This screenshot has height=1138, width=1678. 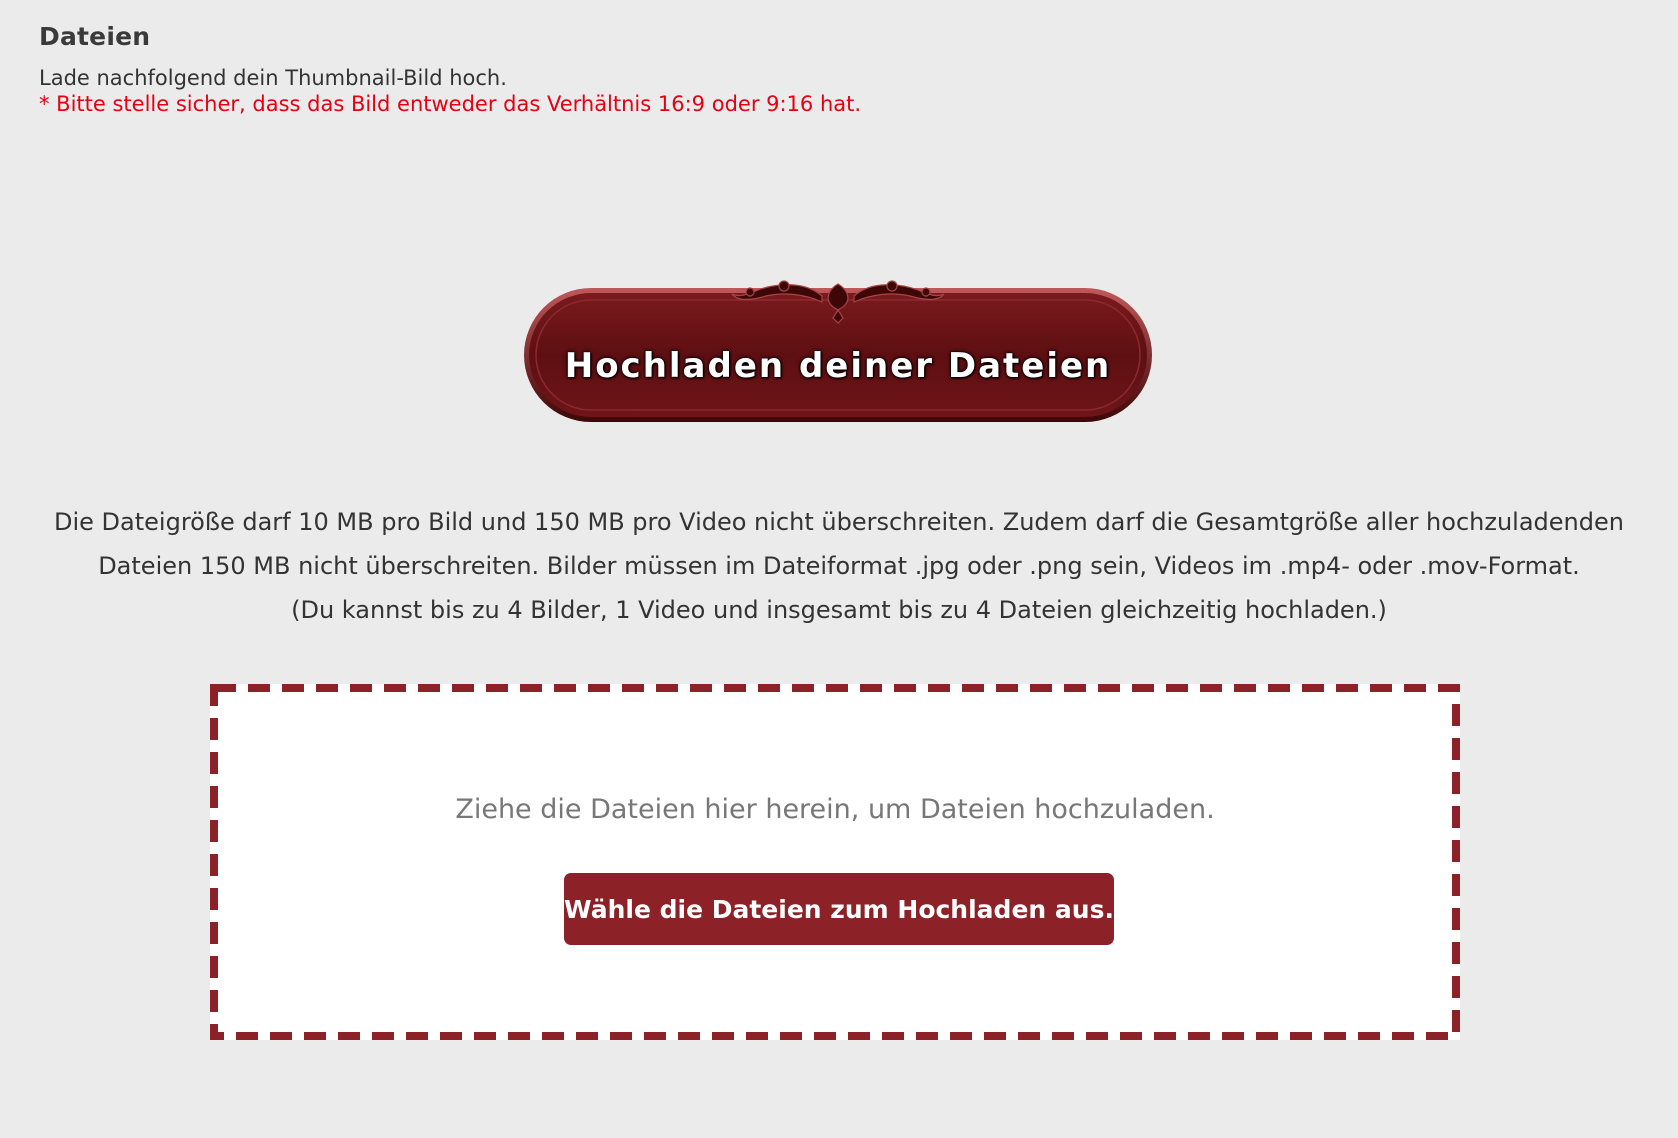 I want to click on section-title: Dateien, so click(x=95, y=36).